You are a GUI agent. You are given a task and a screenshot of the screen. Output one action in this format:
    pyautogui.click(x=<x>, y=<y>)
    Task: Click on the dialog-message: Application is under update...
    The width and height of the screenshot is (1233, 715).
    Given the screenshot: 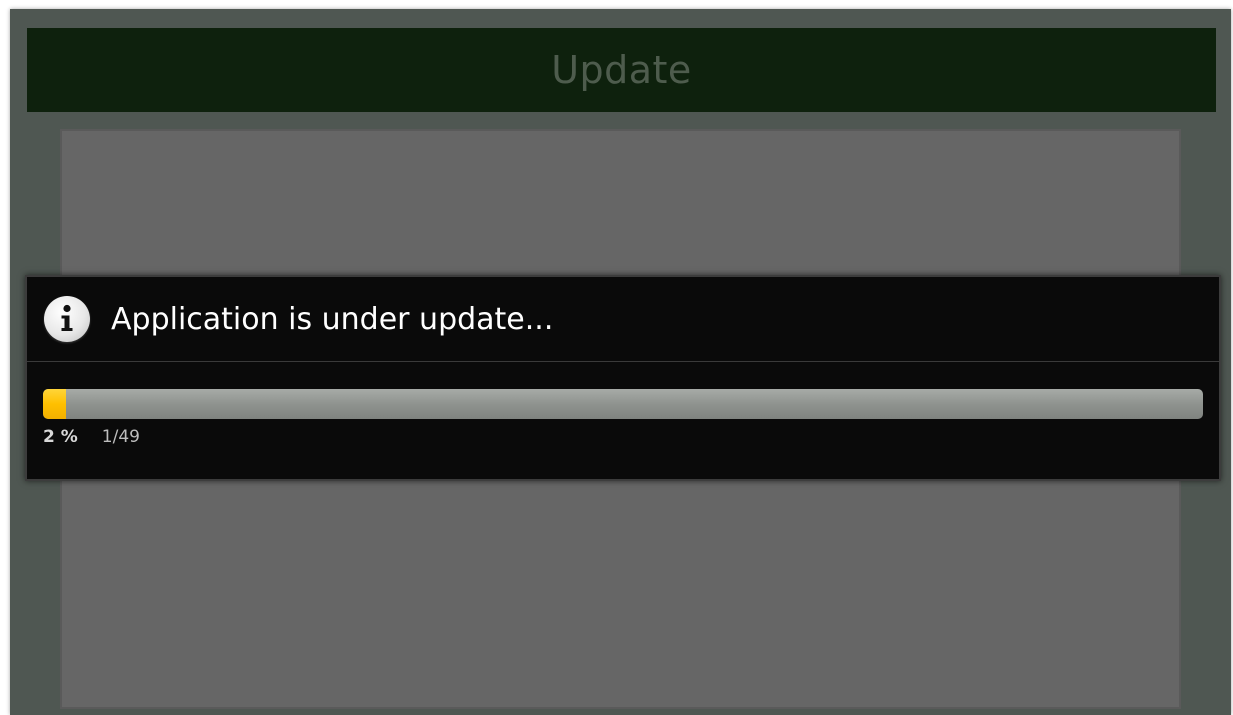 What is the action you would take?
    pyautogui.click(x=332, y=319)
    